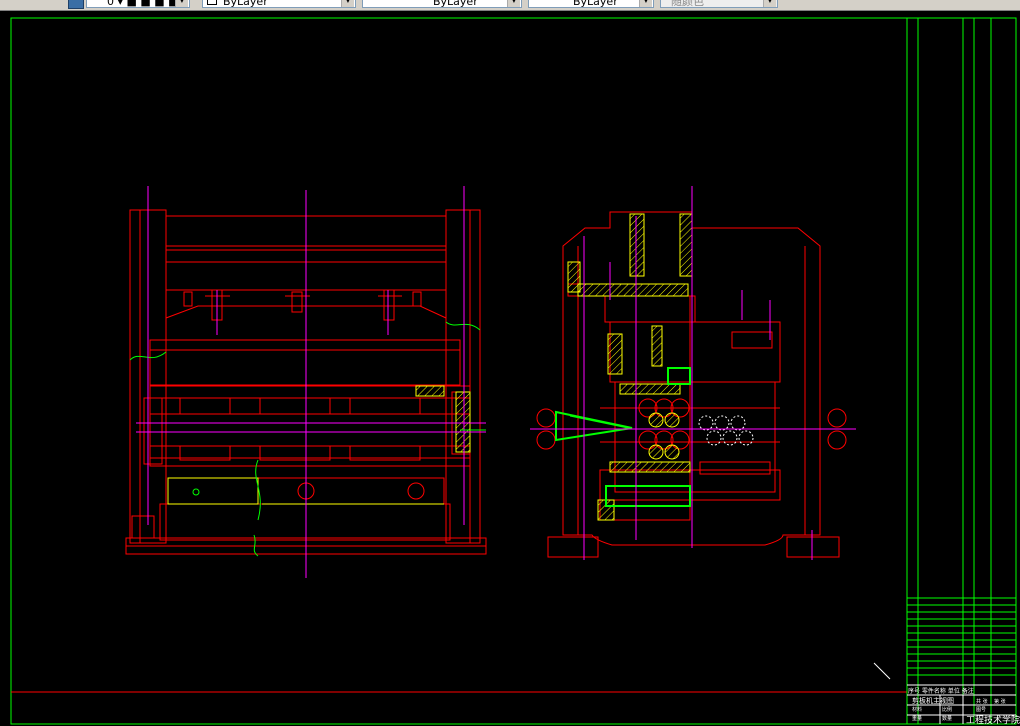 This screenshot has width=1020, height=726. I want to click on drawing-name: 剪板机主视图, so click(933, 700).